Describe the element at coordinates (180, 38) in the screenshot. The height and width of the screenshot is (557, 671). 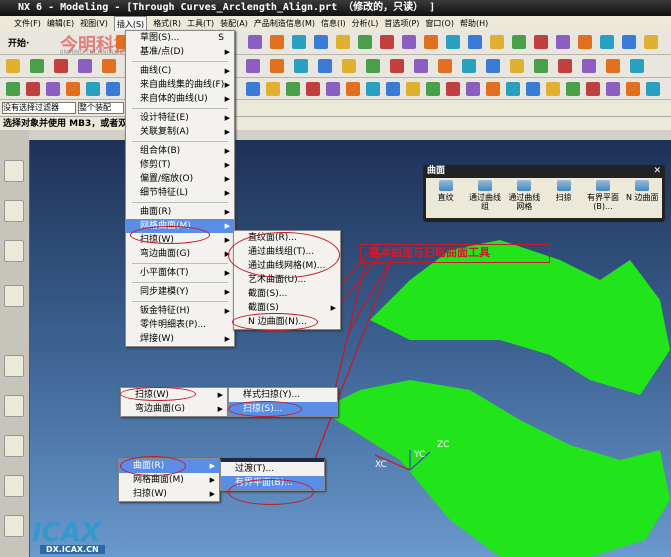
I see `menu-item: 草图(S)... S` at that location.